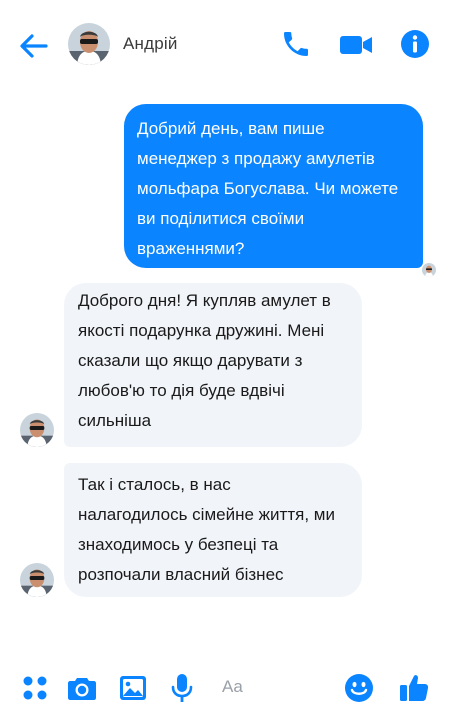 The height and width of the screenshot is (720, 449). What do you see at coordinates (429, 270) in the screenshot?
I see `seen-indicator-avatar` at bounding box center [429, 270].